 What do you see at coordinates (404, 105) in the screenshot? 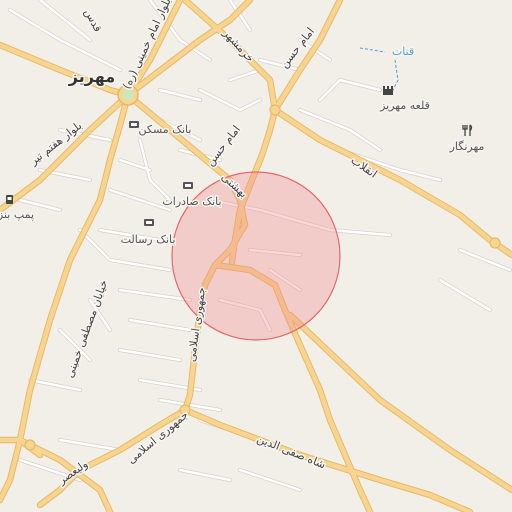
I see `poi-label: قلعه مهریز` at bounding box center [404, 105].